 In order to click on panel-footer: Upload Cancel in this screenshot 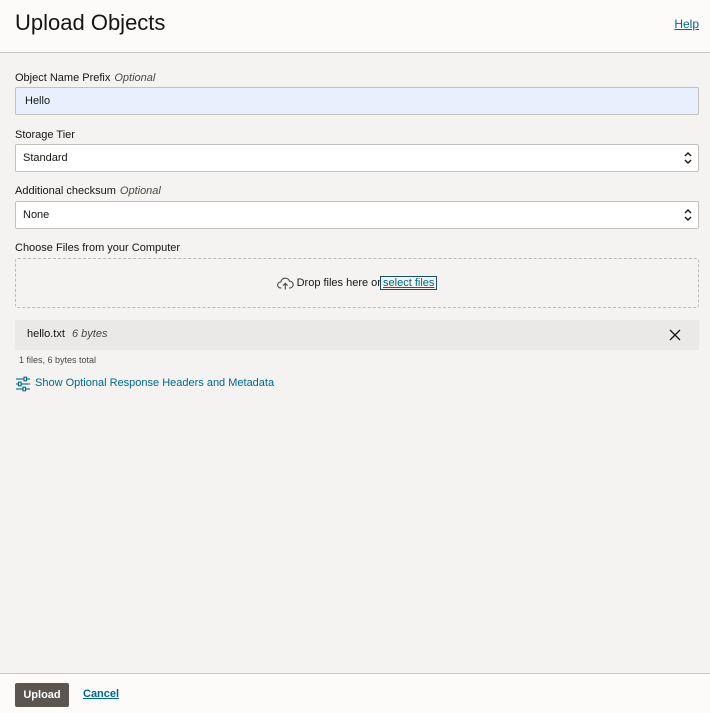, I will do `click(355, 693)`.